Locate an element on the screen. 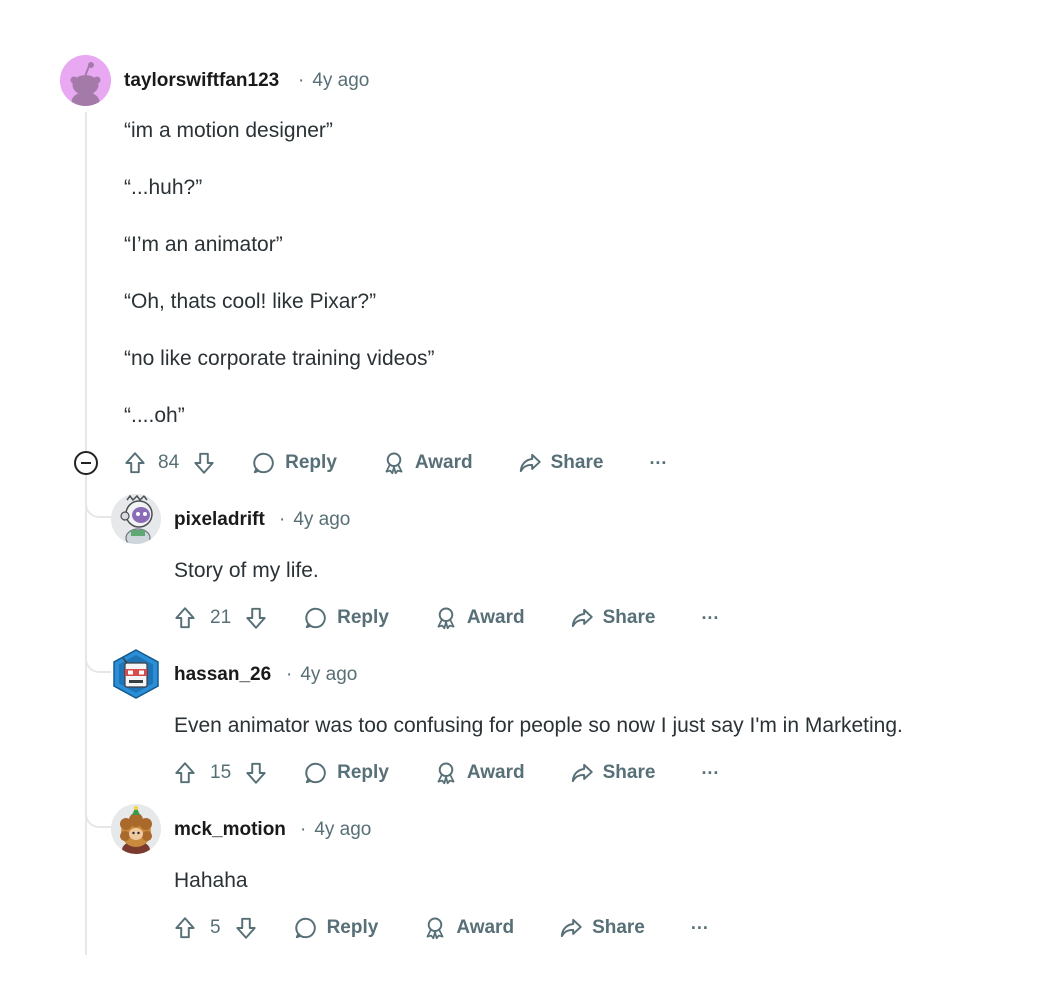 The height and width of the screenshot is (1007, 1062). snoo-avatar-icon is located at coordinates (85, 80).